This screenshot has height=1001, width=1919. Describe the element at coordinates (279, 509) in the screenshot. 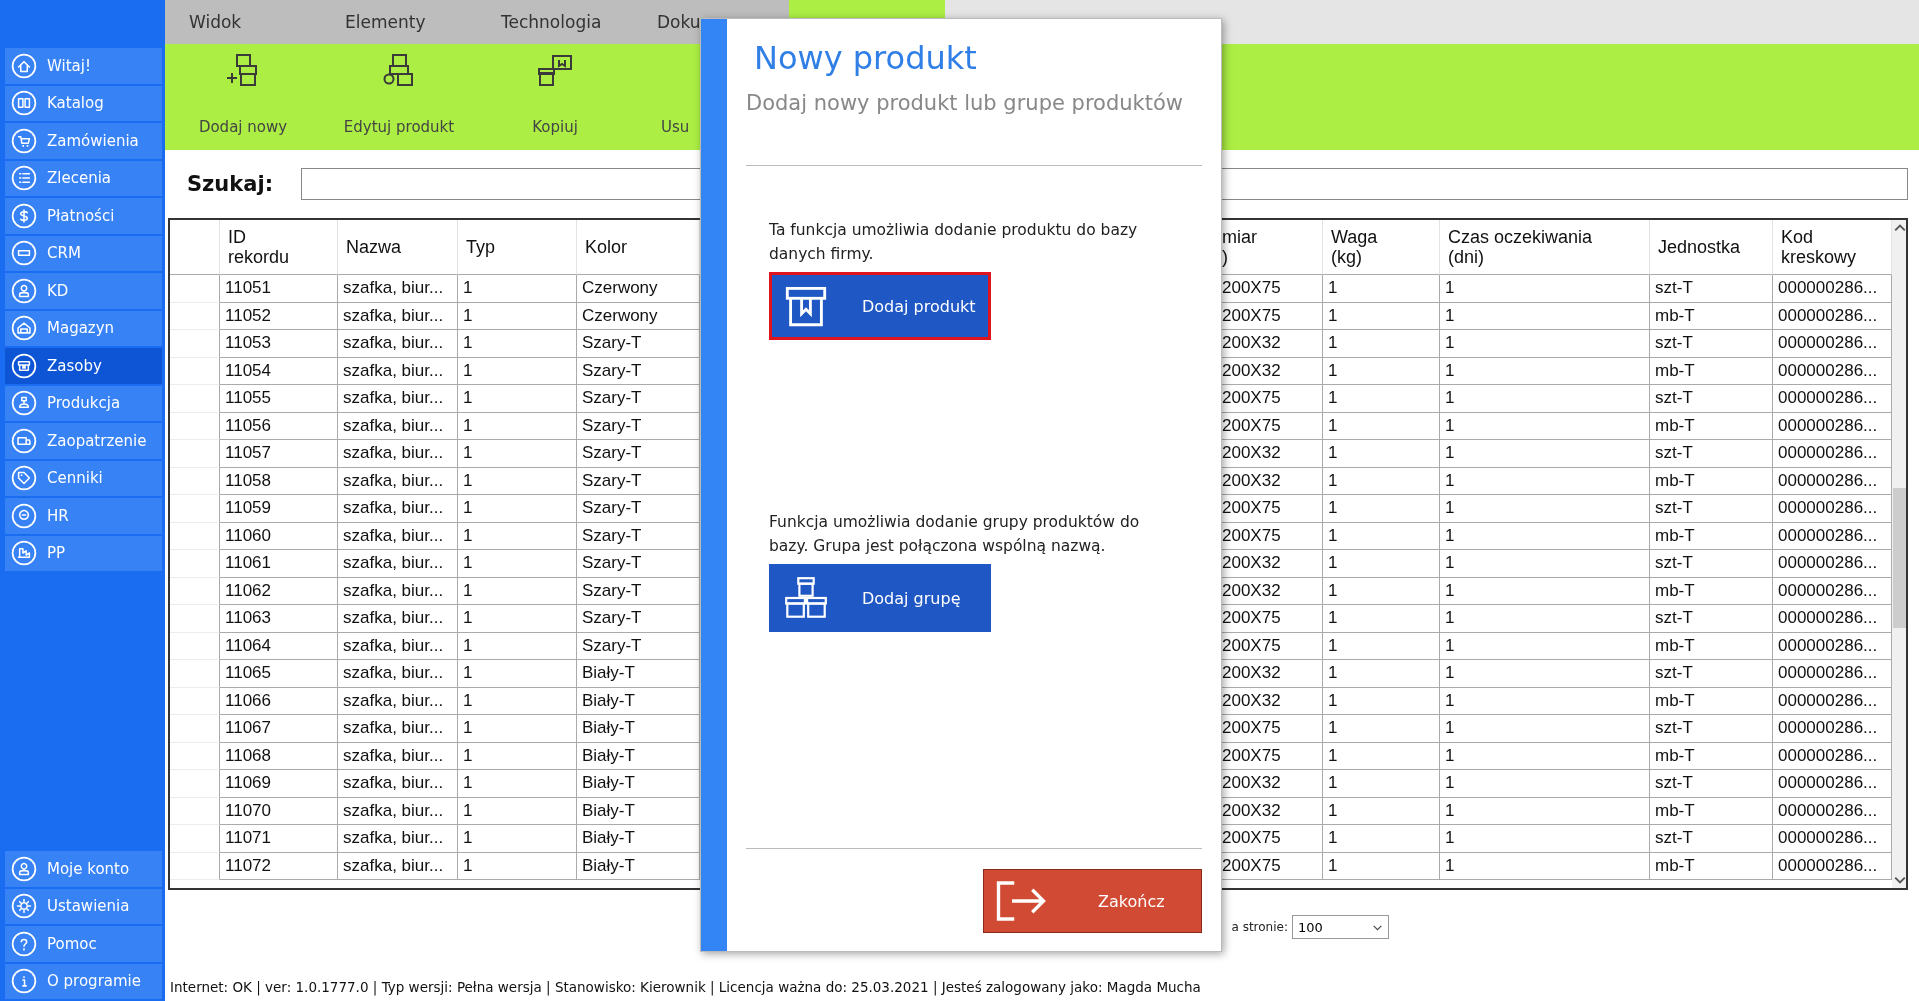

I see `table-cell: 11059` at that location.